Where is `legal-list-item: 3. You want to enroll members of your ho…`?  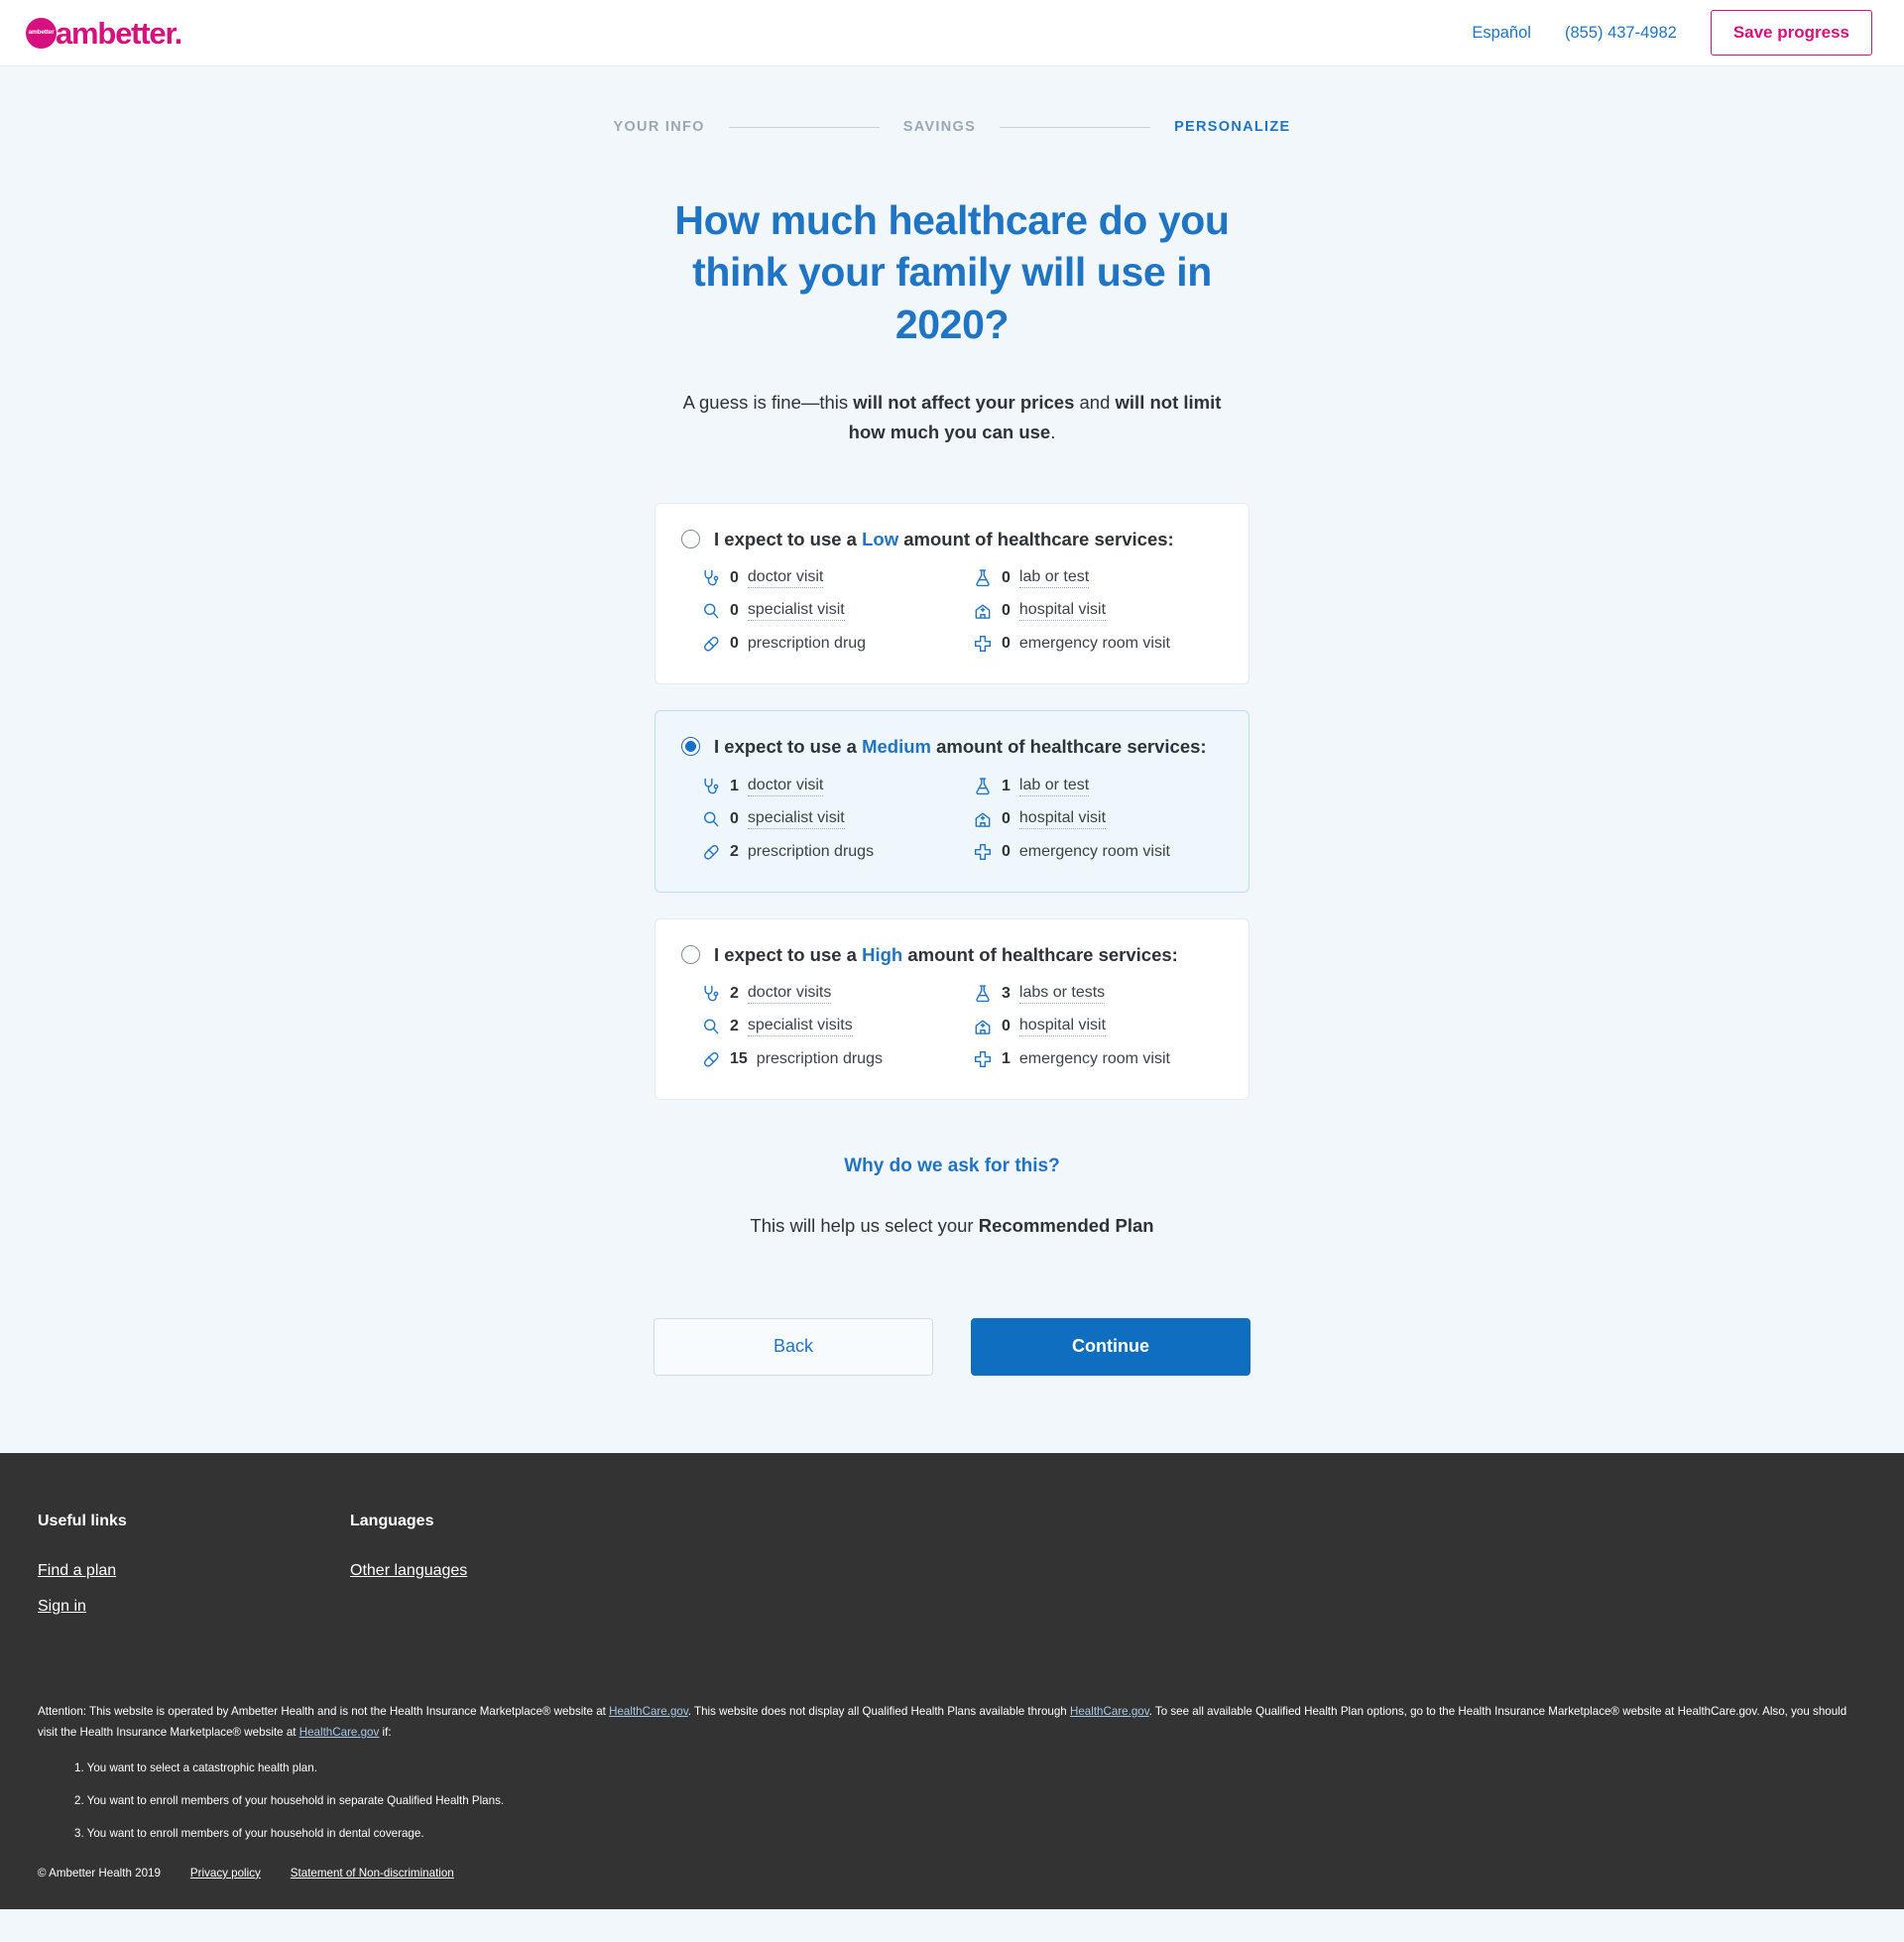 legal-list-item: 3. You want to enroll members of your ho… is located at coordinates (249, 1834).